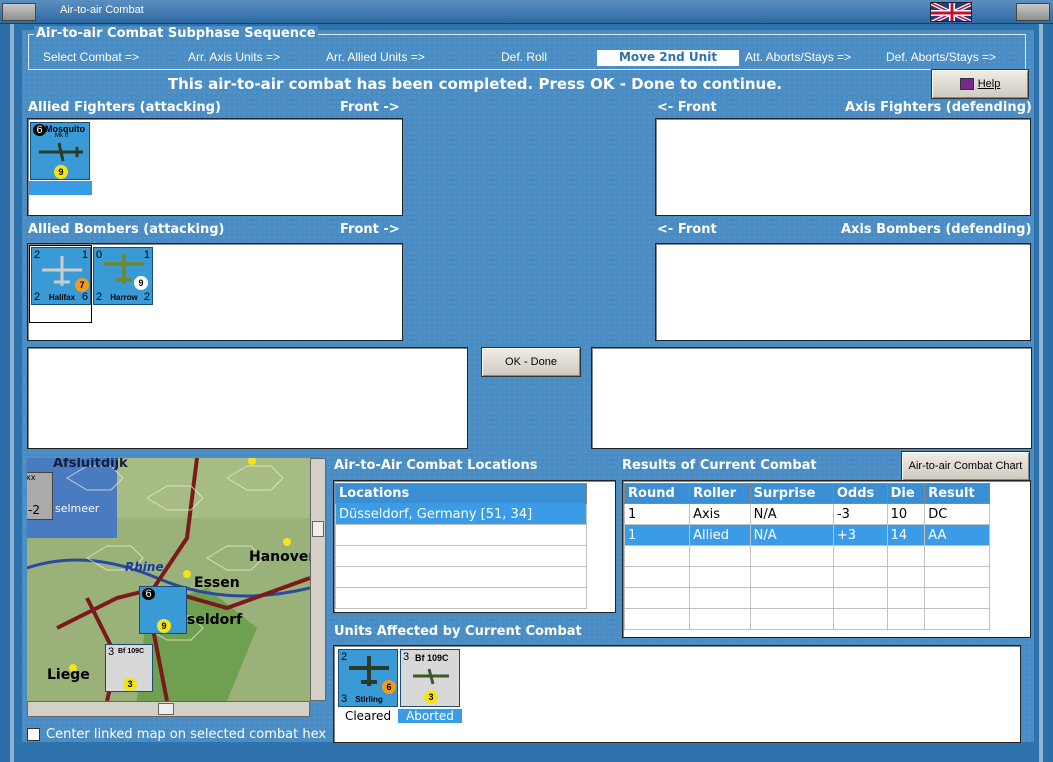 The height and width of the screenshot is (762, 1053). Describe the element at coordinates (318, 579) in the screenshot. I see `map-vertical-scrollbar` at that location.